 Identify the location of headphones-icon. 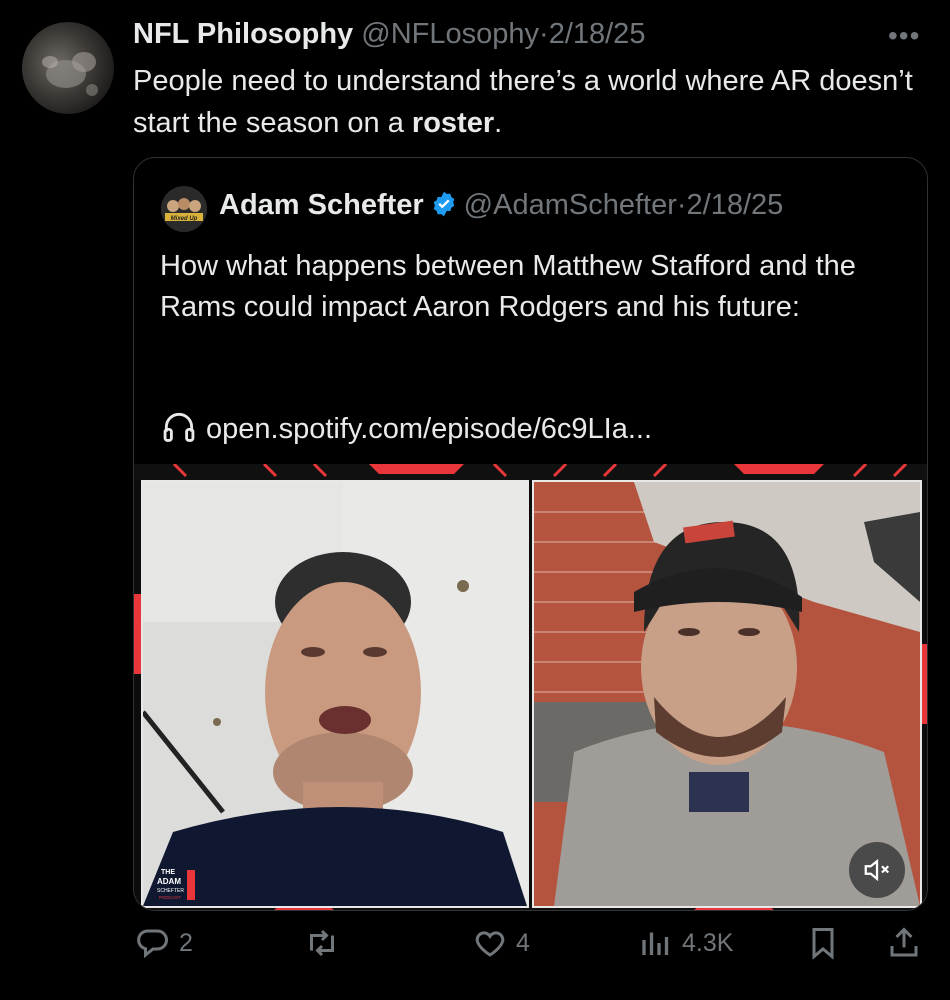
(179, 427).